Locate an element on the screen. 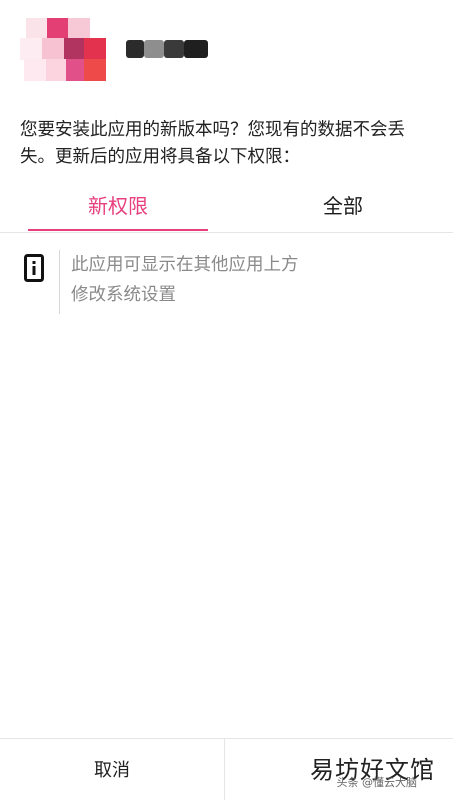 The height and width of the screenshot is (800, 453). permission-item-draw-over-apps: 此应用可显示在其他应用上方 is located at coordinates (185, 265).